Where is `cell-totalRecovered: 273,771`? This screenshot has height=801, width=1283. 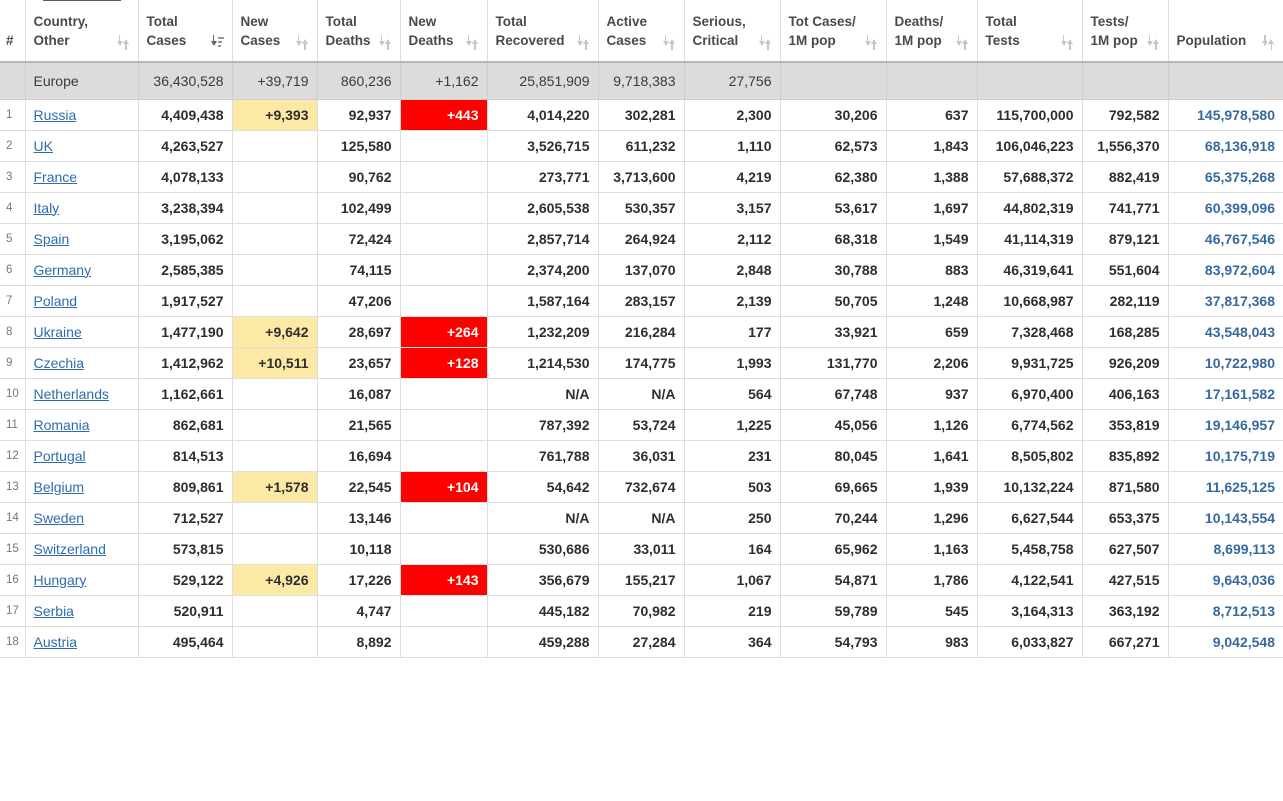 cell-totalRecovered: 273,771 is located at coordinates (542, 176).